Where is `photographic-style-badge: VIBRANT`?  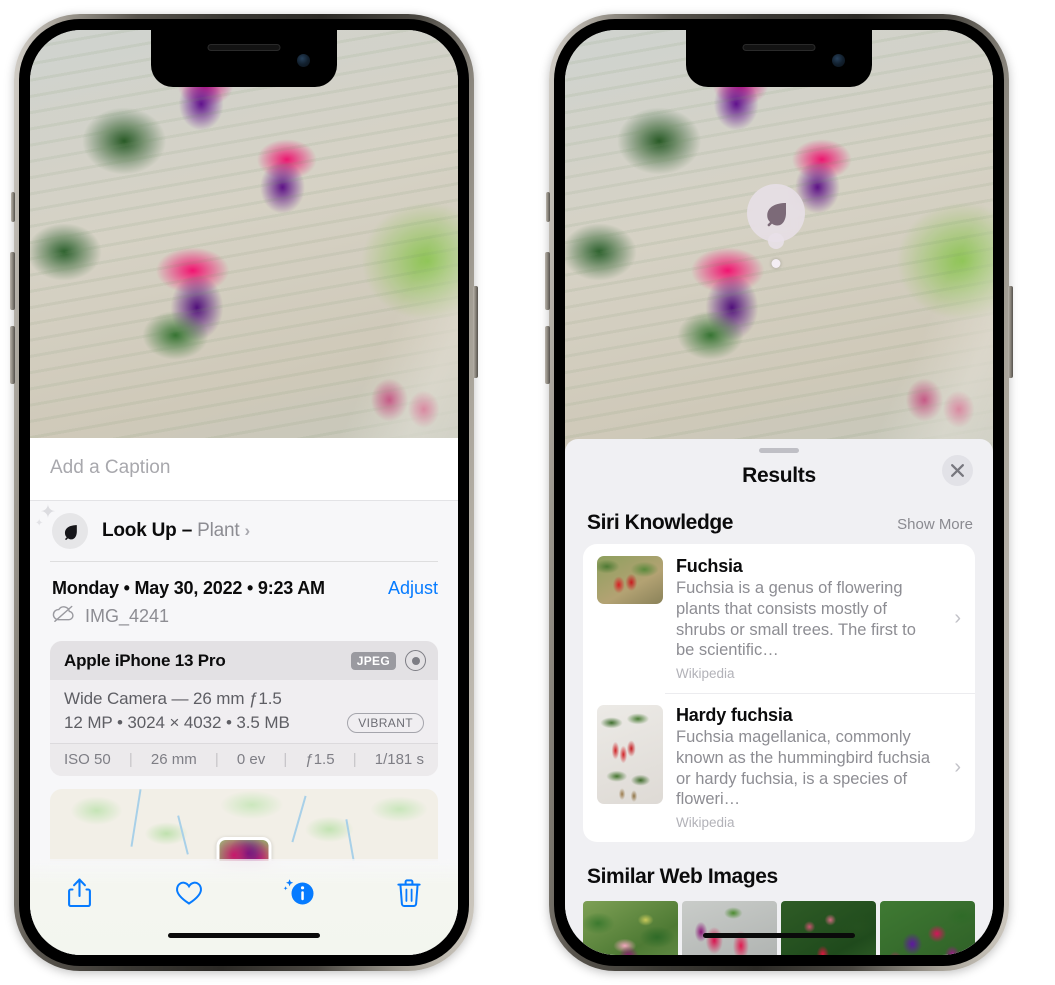
photographic-style-badge: VIBRANT is located at coordinates (385, 723).